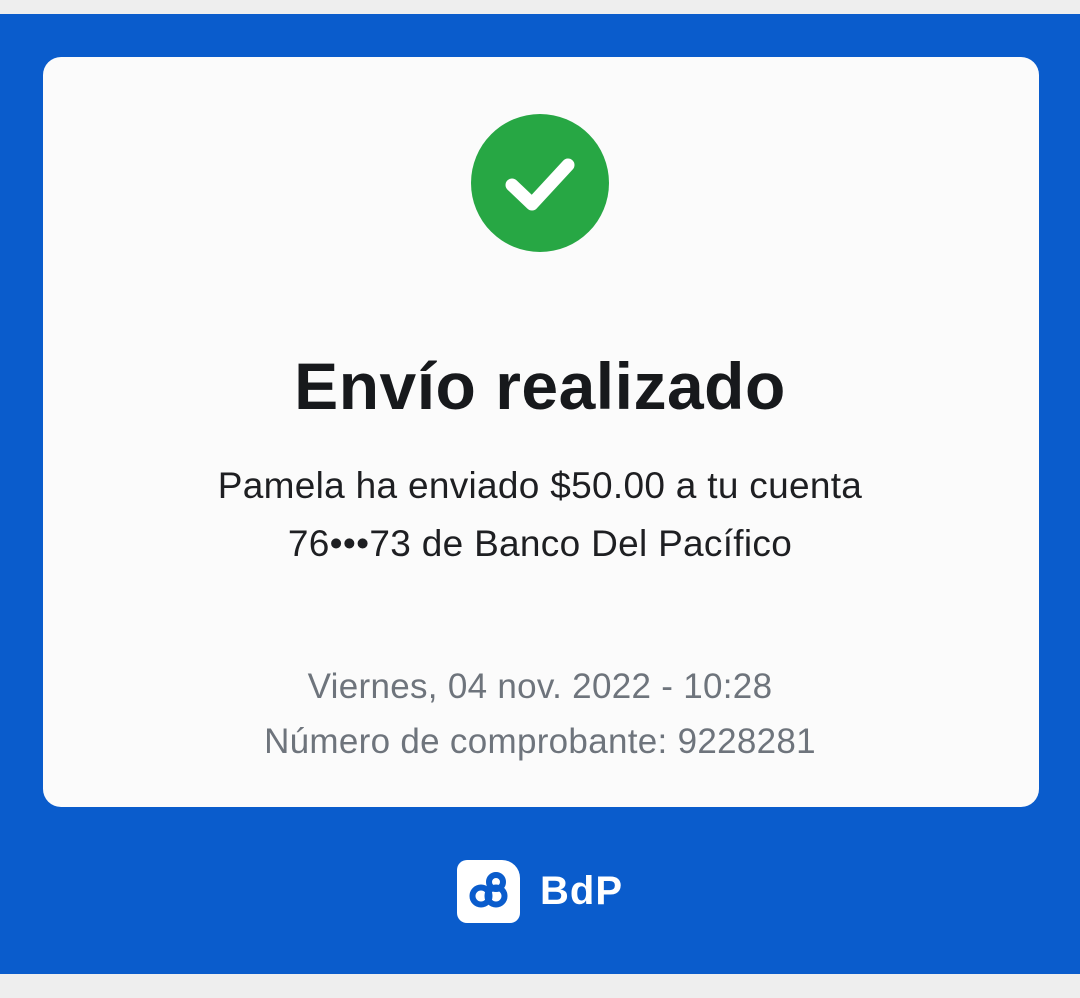 This screenshot has width=1080, height=998. Describe the element at coordinates (540, 386) in the screenshot. I see `page-title: Envío realizado` at that location.